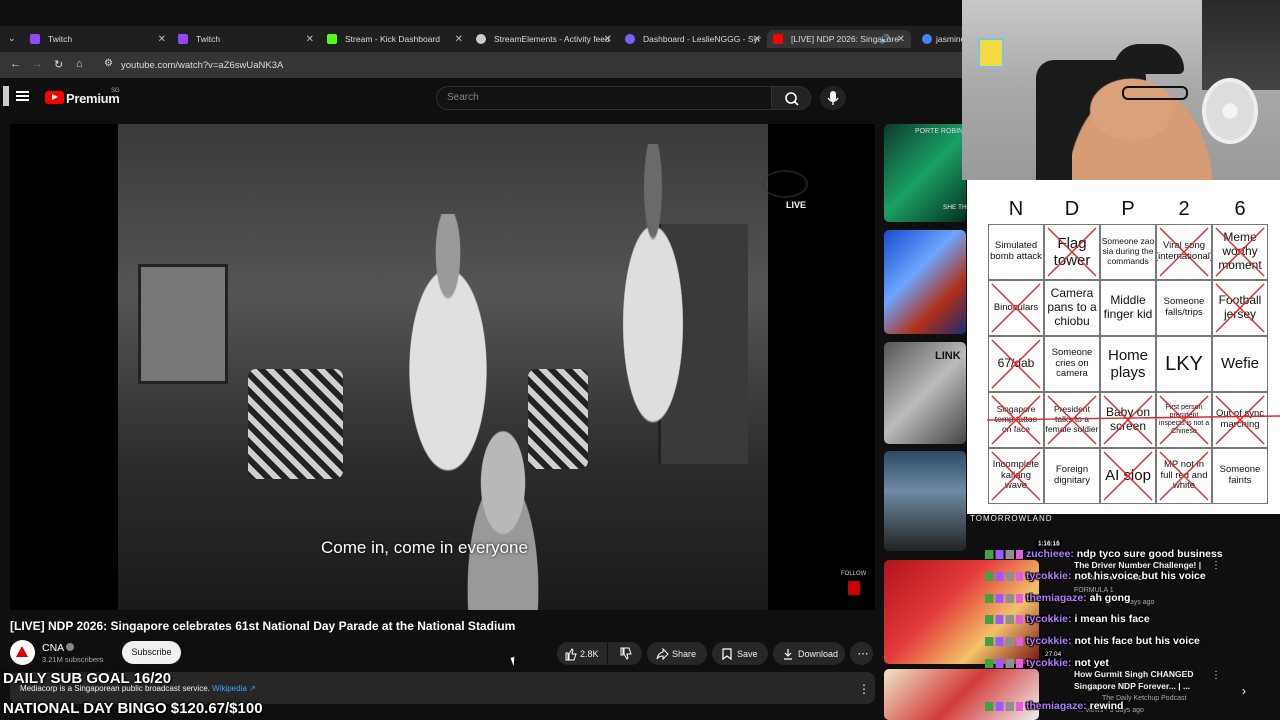  I want to click on tab-list-dropdown-icon: ⌄, so click(12, 38).